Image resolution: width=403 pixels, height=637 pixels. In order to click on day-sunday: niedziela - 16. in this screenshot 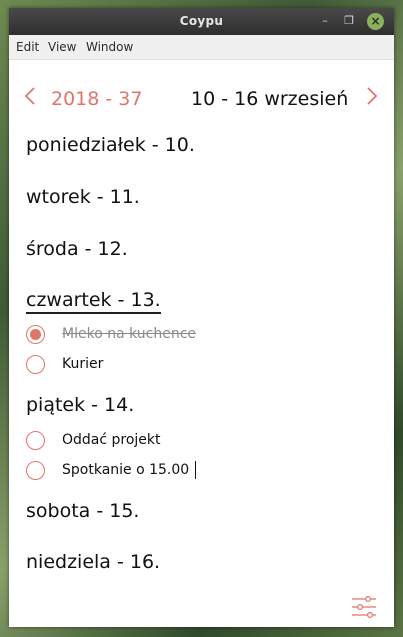, I will do `click(93, 562)`.